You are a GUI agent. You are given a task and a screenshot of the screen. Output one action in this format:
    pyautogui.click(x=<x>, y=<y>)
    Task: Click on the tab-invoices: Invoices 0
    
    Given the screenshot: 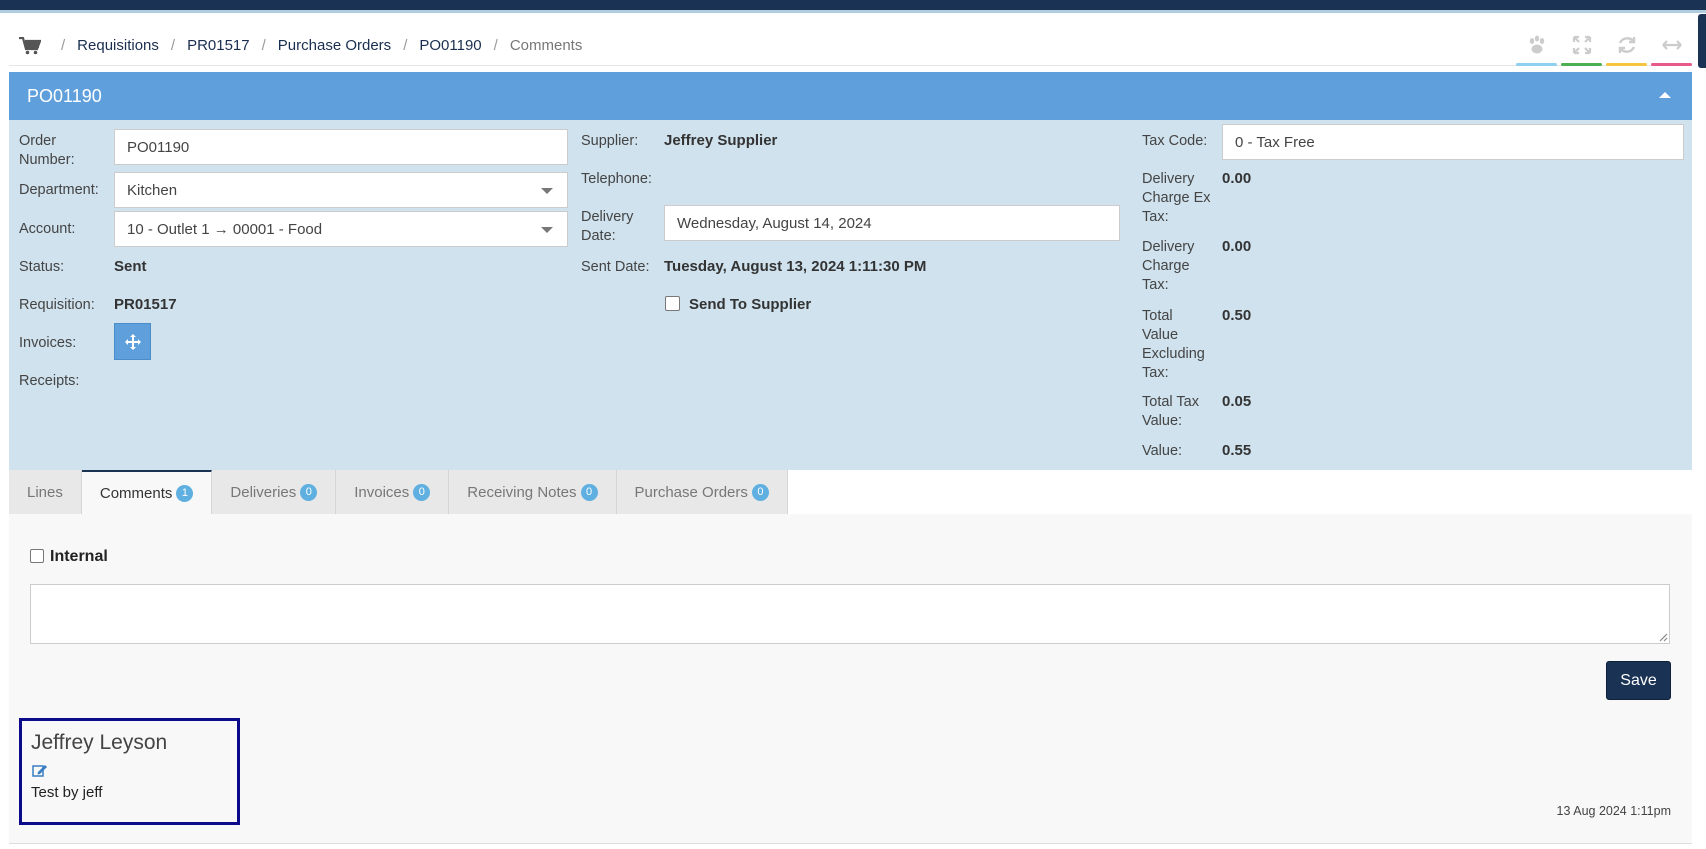 What is the action you would take?
    pyautogui.click(x=393, y=492)
    